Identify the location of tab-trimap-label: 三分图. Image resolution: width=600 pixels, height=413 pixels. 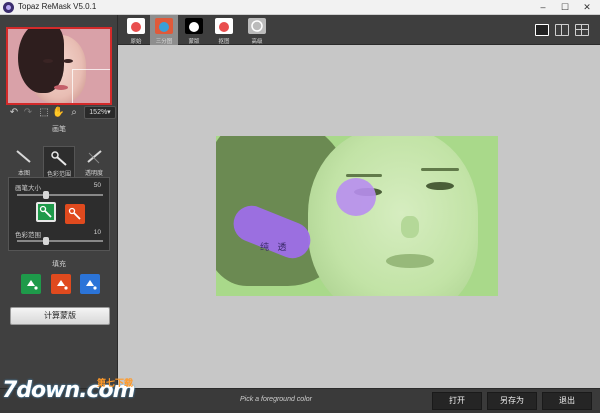
(164, 42).